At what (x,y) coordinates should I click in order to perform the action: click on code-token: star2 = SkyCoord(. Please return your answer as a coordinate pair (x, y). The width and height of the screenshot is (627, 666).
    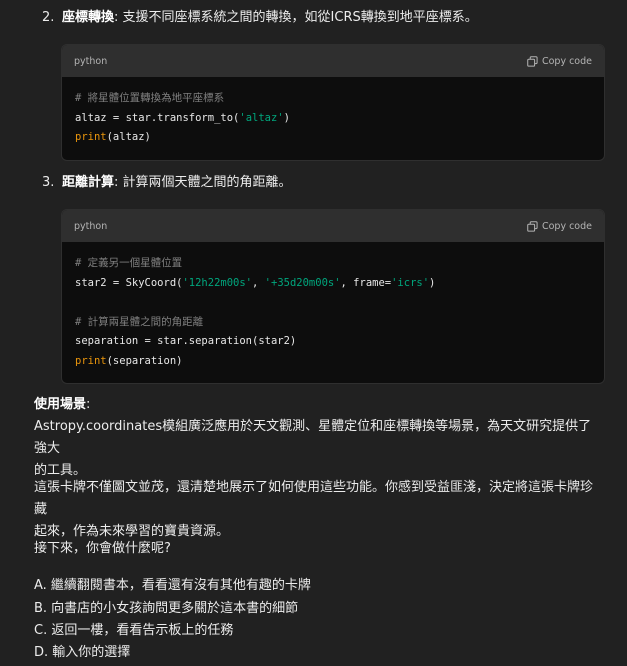
    Looking at the image, I should click on (129, 282).